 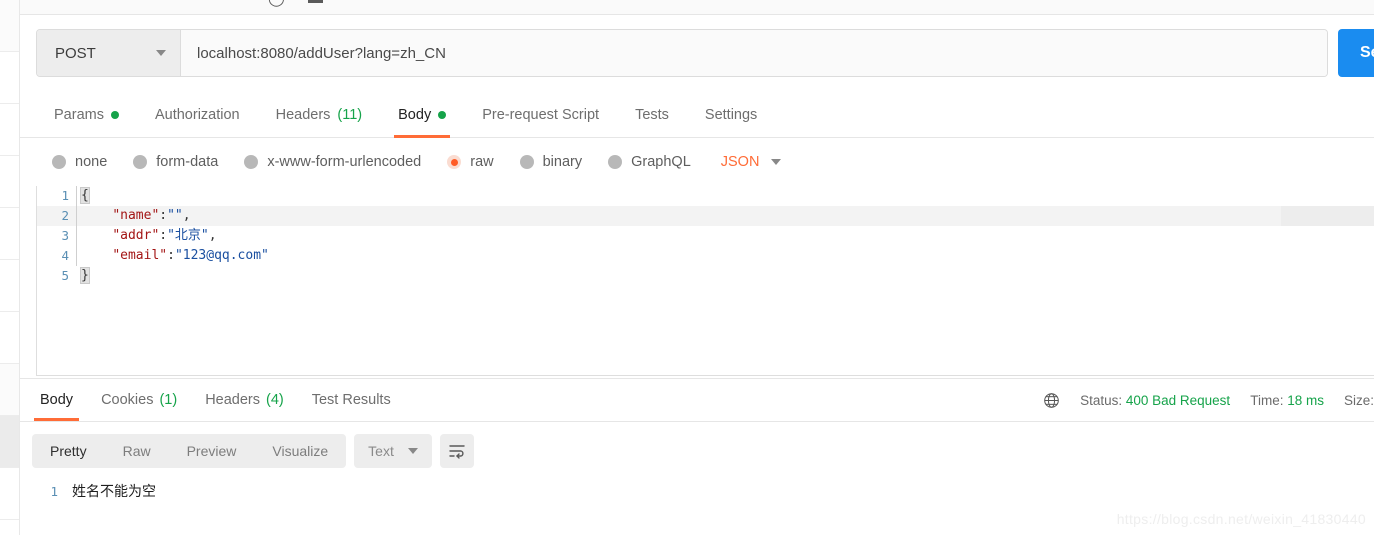 What do you see at coordinates (1178, 400) in the screenshot?
I see `status-value: 400 Bad Request` at bounding box center [1178, 400].